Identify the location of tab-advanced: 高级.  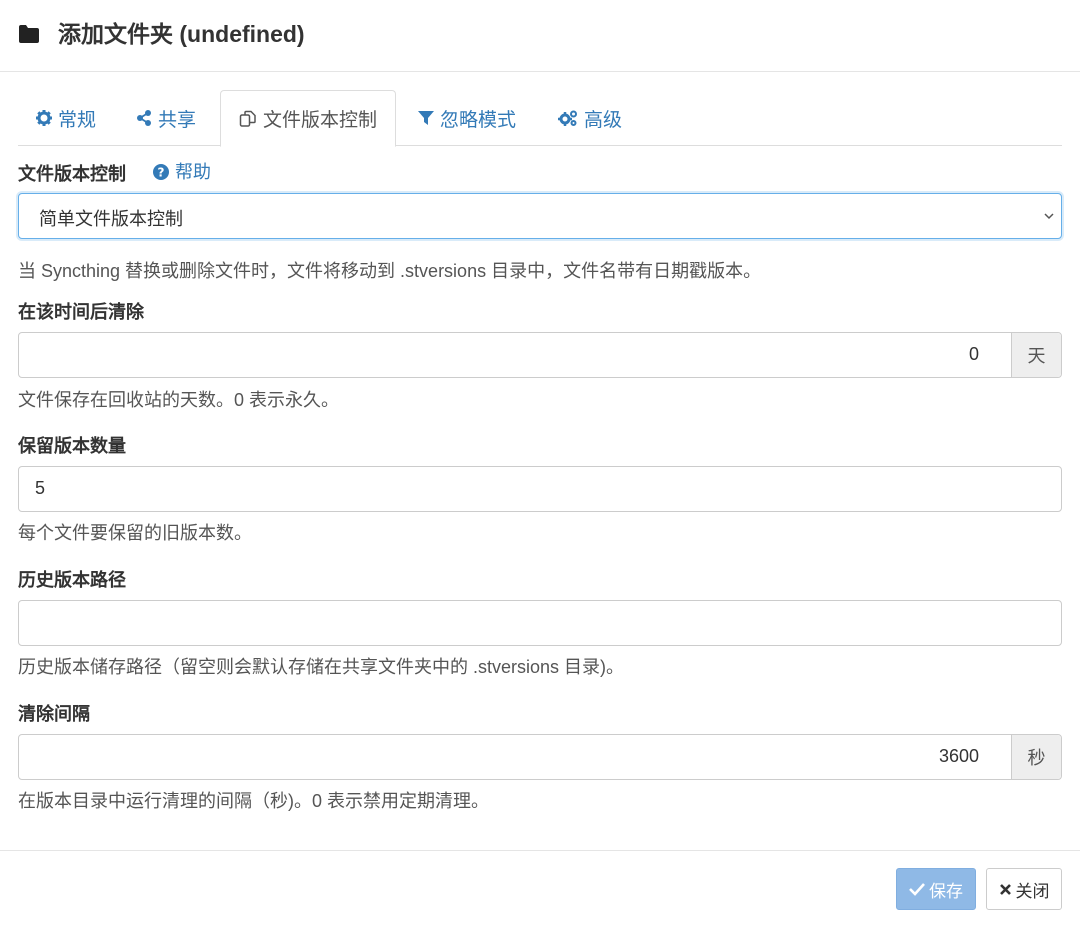
(590, 118).